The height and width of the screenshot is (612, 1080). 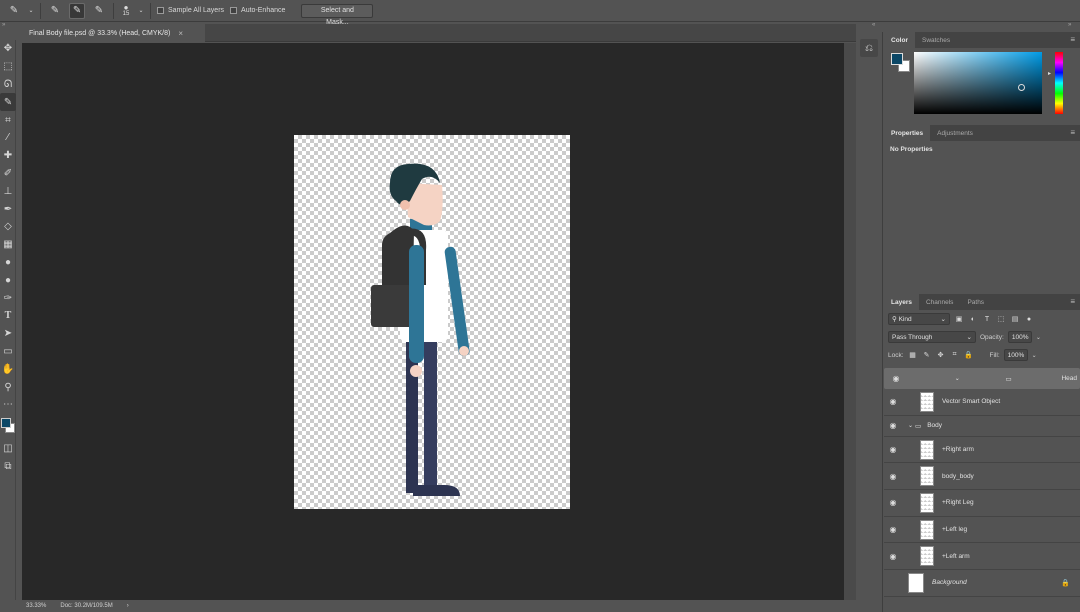 What do you see at coordinates (913, 355) in the screenshot?
I see `lock-pixels-icon: ▦` at bounding box center [913, 355].